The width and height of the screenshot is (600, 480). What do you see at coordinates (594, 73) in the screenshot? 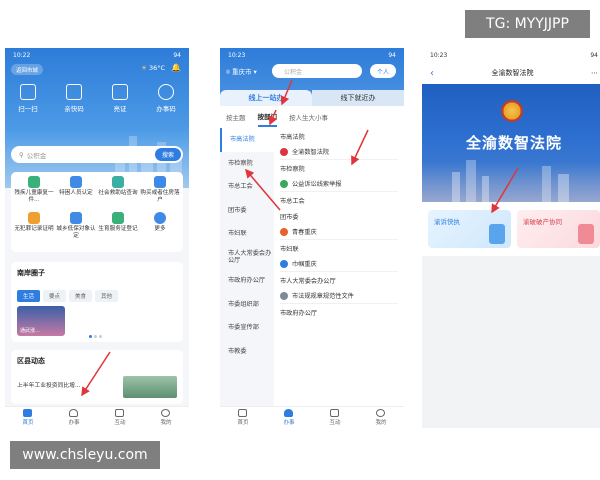
I see `more-options-icon: ⋯` at bounding box center [594, 73].